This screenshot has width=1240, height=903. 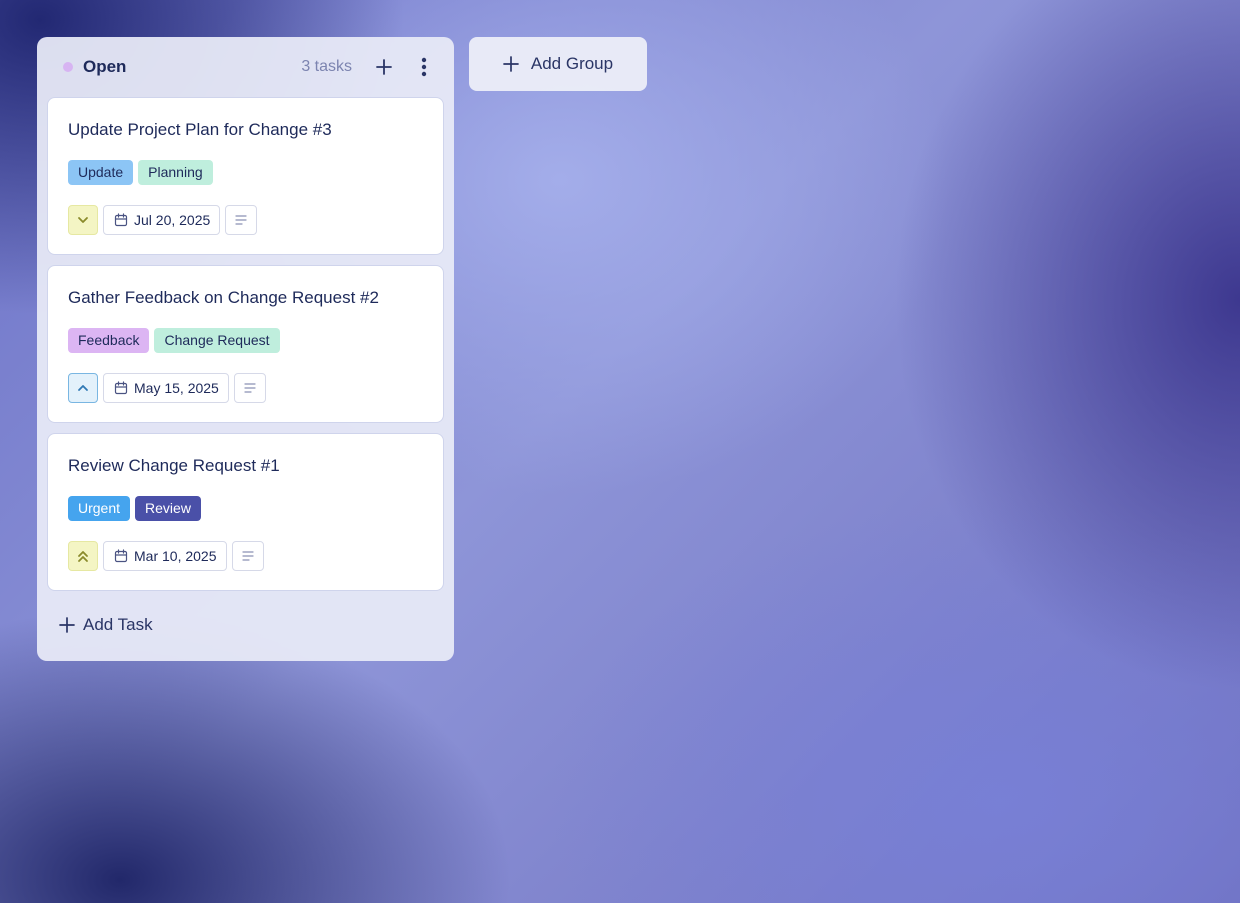 What do you see at coordinates (175, 556) in the screenshot?
I see `due-date: Mar 10, 2025` at bounding box center [175, 556].